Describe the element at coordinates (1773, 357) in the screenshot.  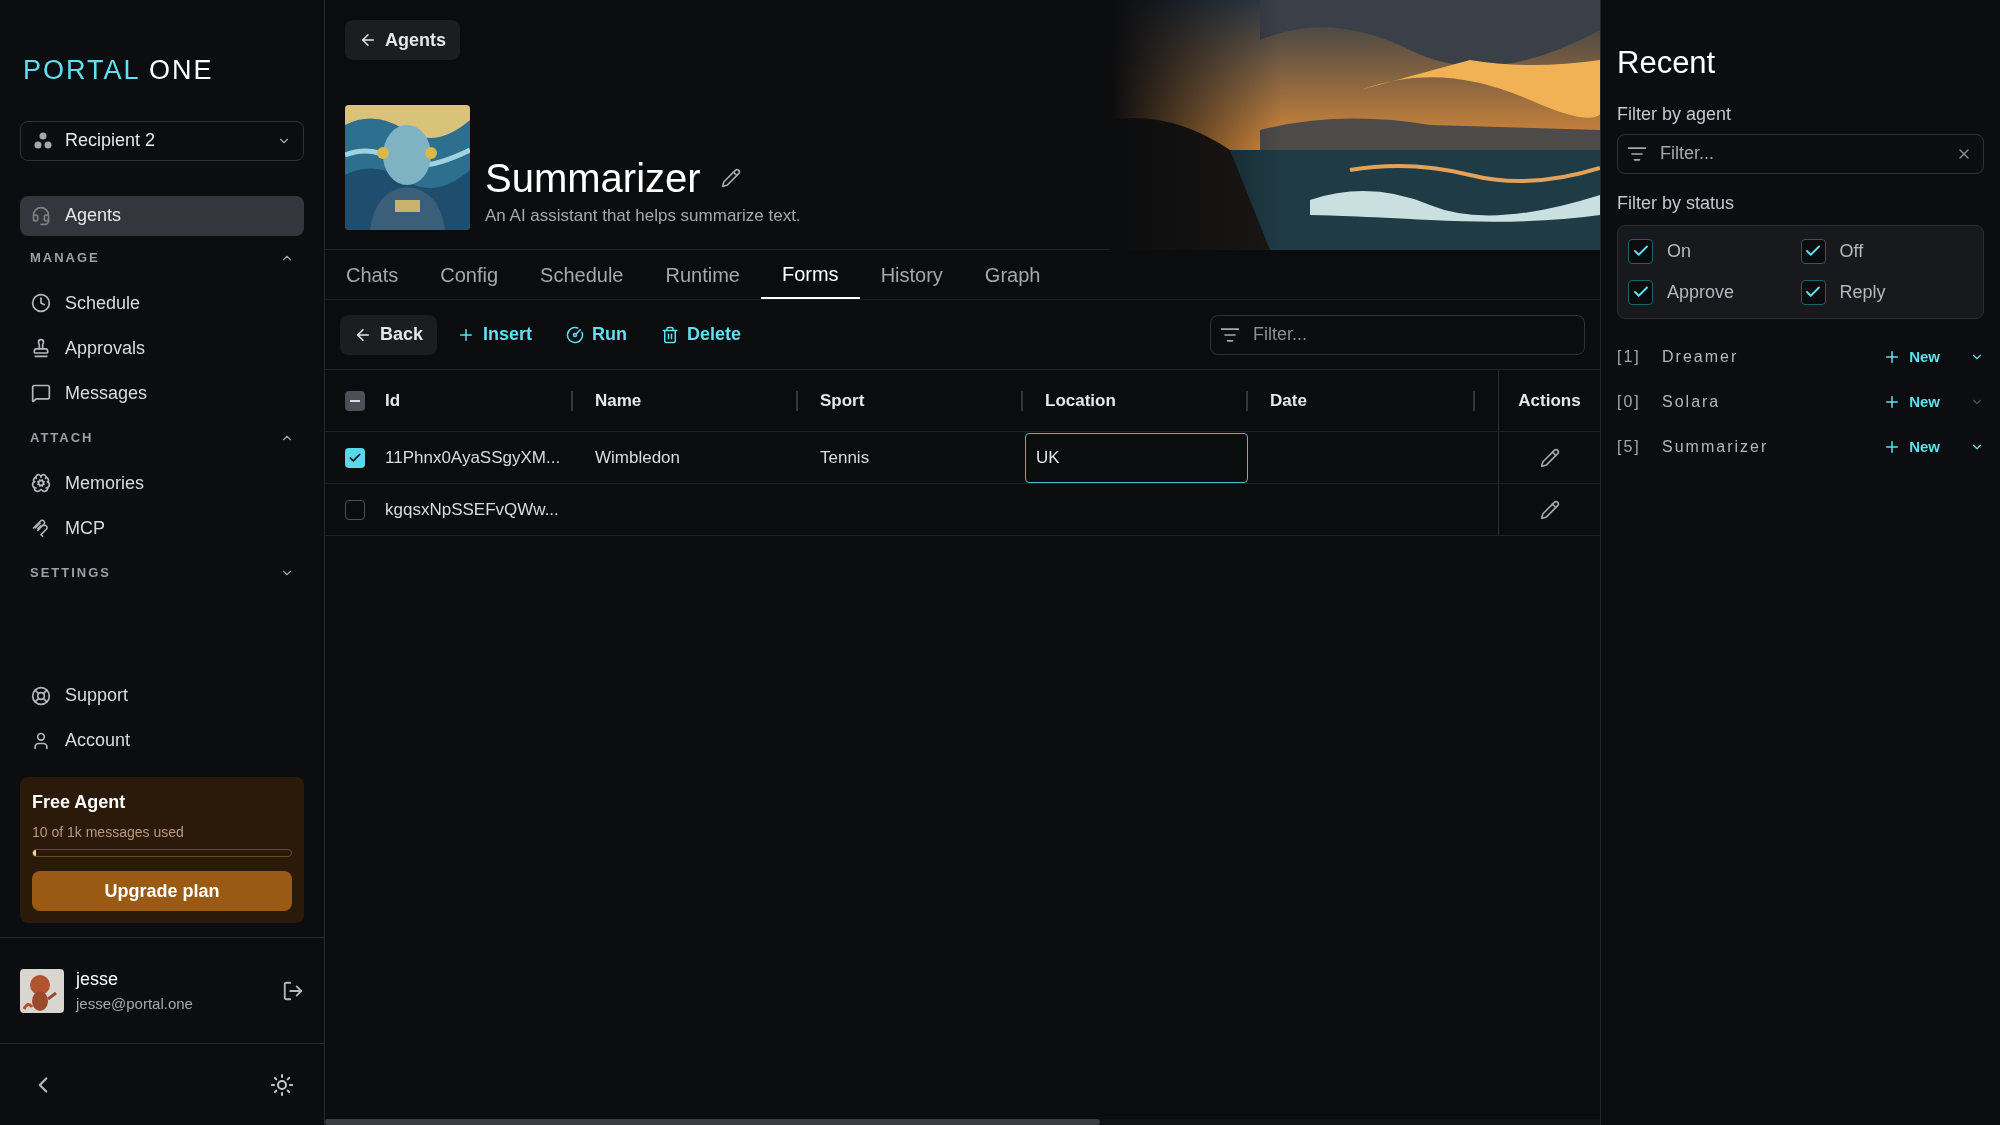
I see `agent-name: Dreamer` at that location.